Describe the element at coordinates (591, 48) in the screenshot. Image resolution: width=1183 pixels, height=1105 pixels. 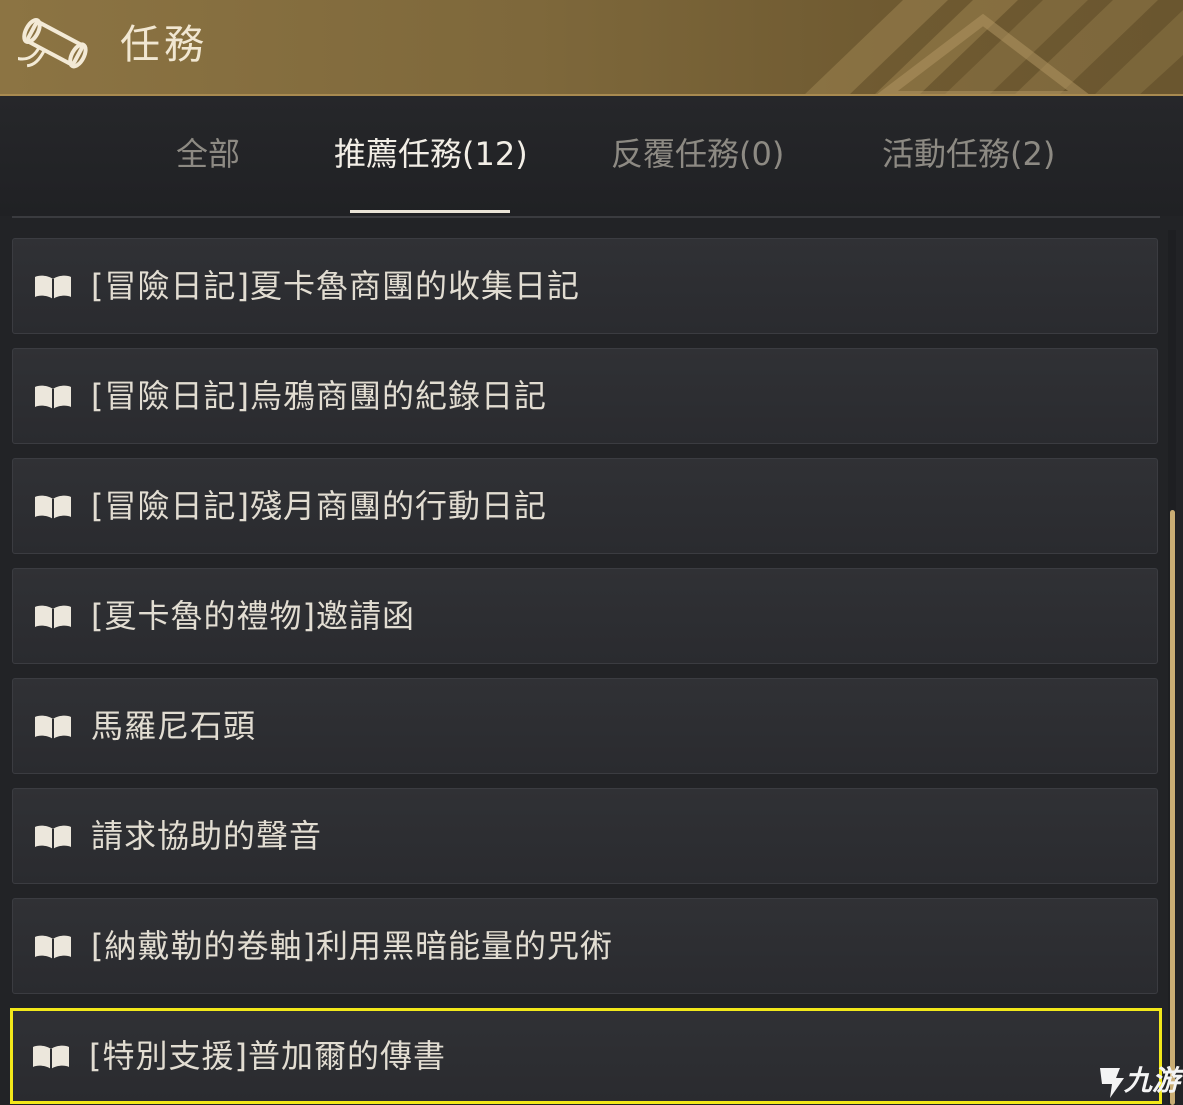
I see `window-header: 任務` at that location.